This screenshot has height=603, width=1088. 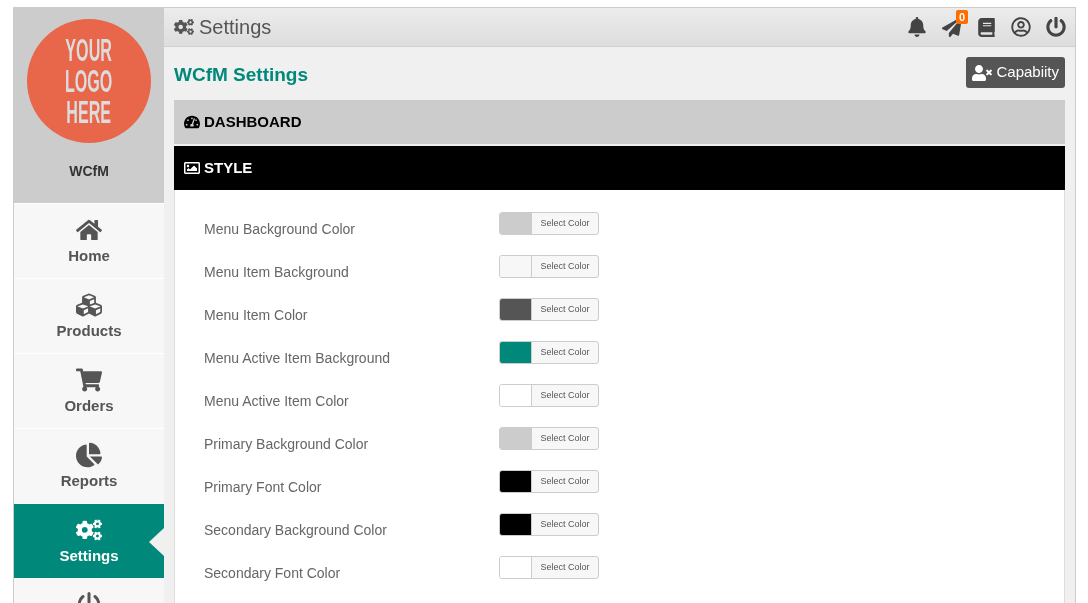 What do you see at coordinates (273, 573) in the screenshot?
I see `setting-label: Secondary Font Color` at bounding box center [273, 573].